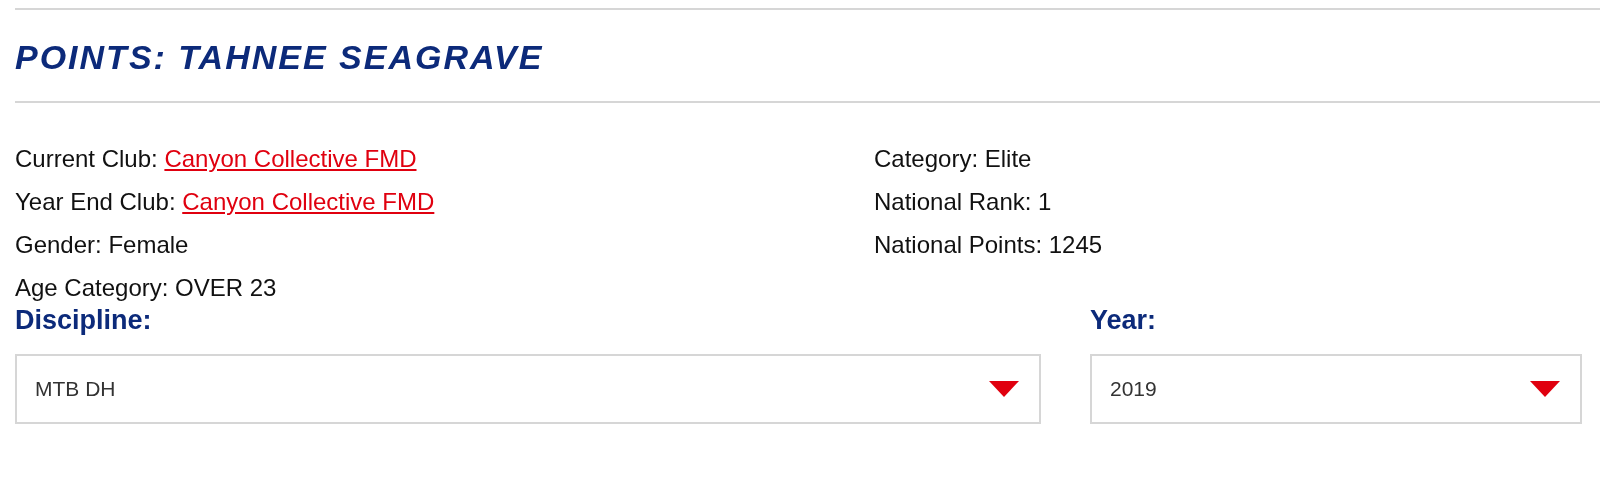 The width and height of the screenshot is (1600, 480). I want to click on filter-label: Year:, so click(1123, 320).